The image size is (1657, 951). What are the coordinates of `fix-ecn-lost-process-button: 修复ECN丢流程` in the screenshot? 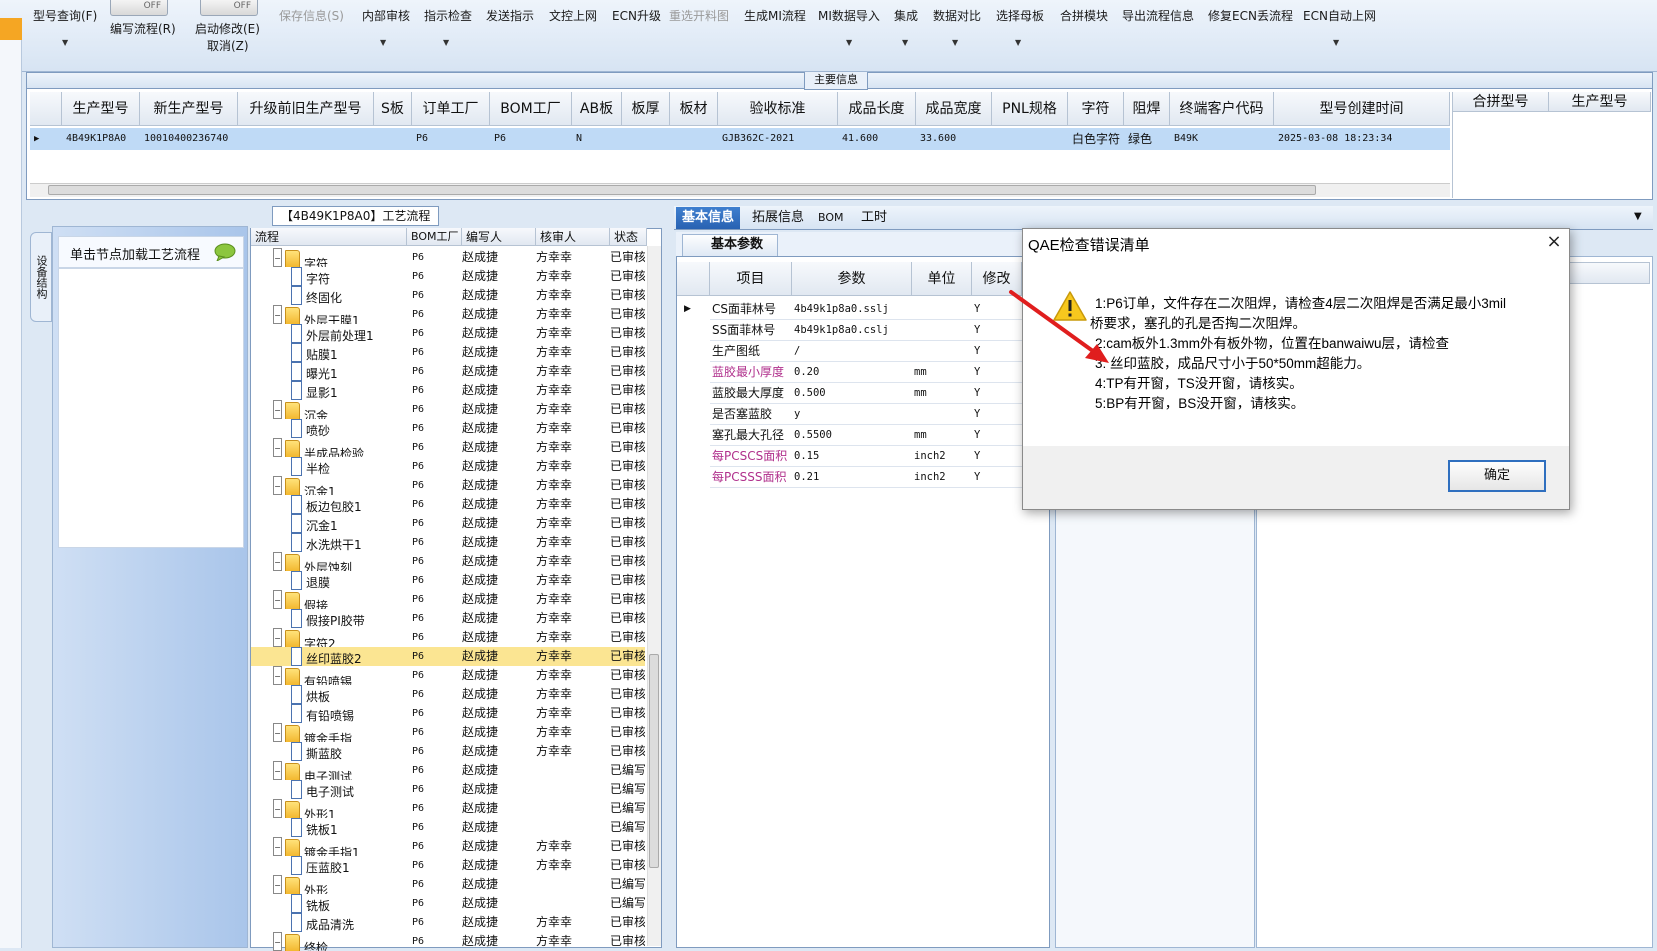 It's located at (1250, 15).